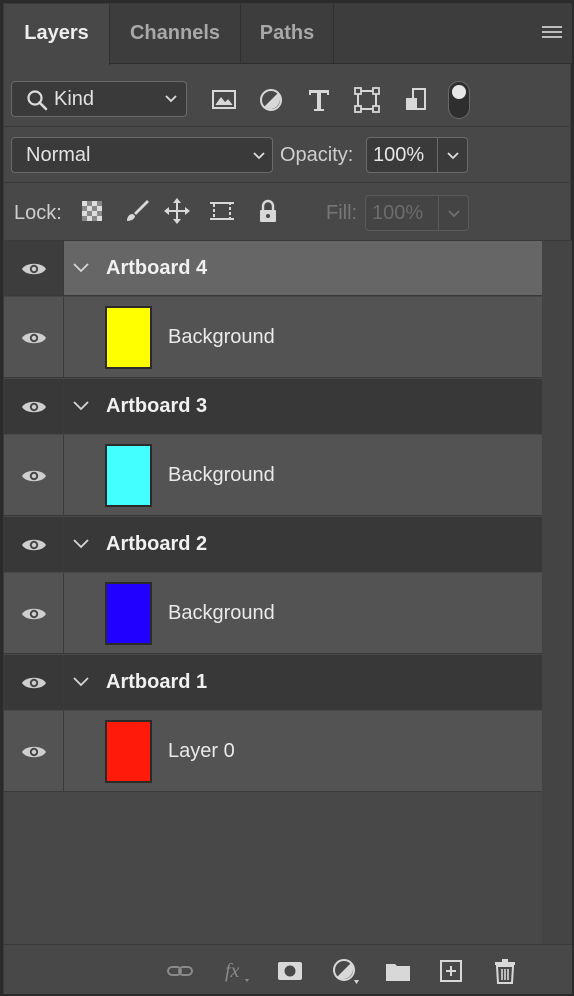 The image size is (574, 996). What do you see at coordinates (136, 211) in the screenshot?
I see `lock-image-icon` at bounding box center [136, 211].